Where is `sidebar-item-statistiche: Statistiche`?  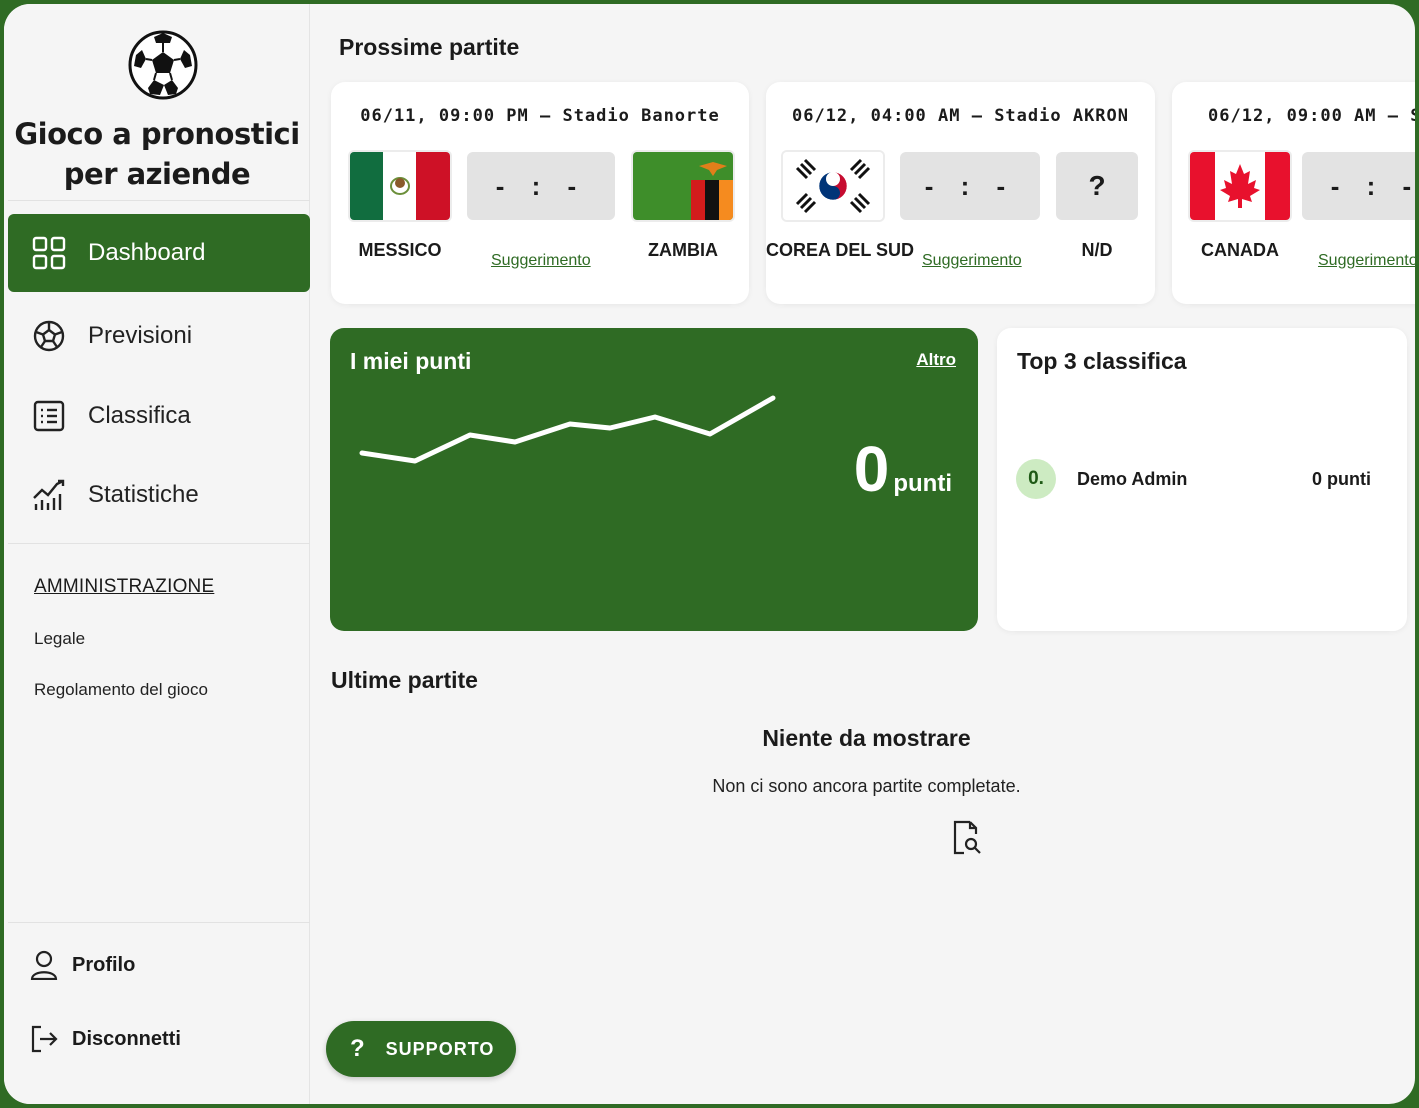 sidebar-item-statistiche: Statistiche is located at coordinates (159, 495).